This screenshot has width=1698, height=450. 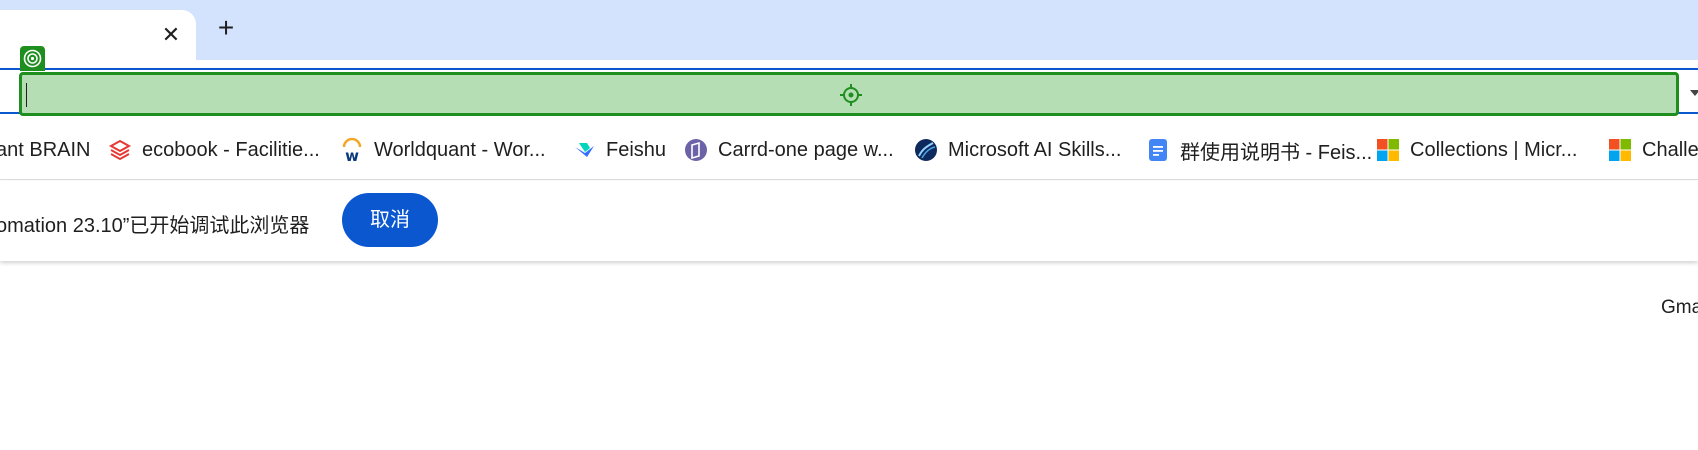 I want to click on bookmark-label: Challe, so click(x=1670, y=149).